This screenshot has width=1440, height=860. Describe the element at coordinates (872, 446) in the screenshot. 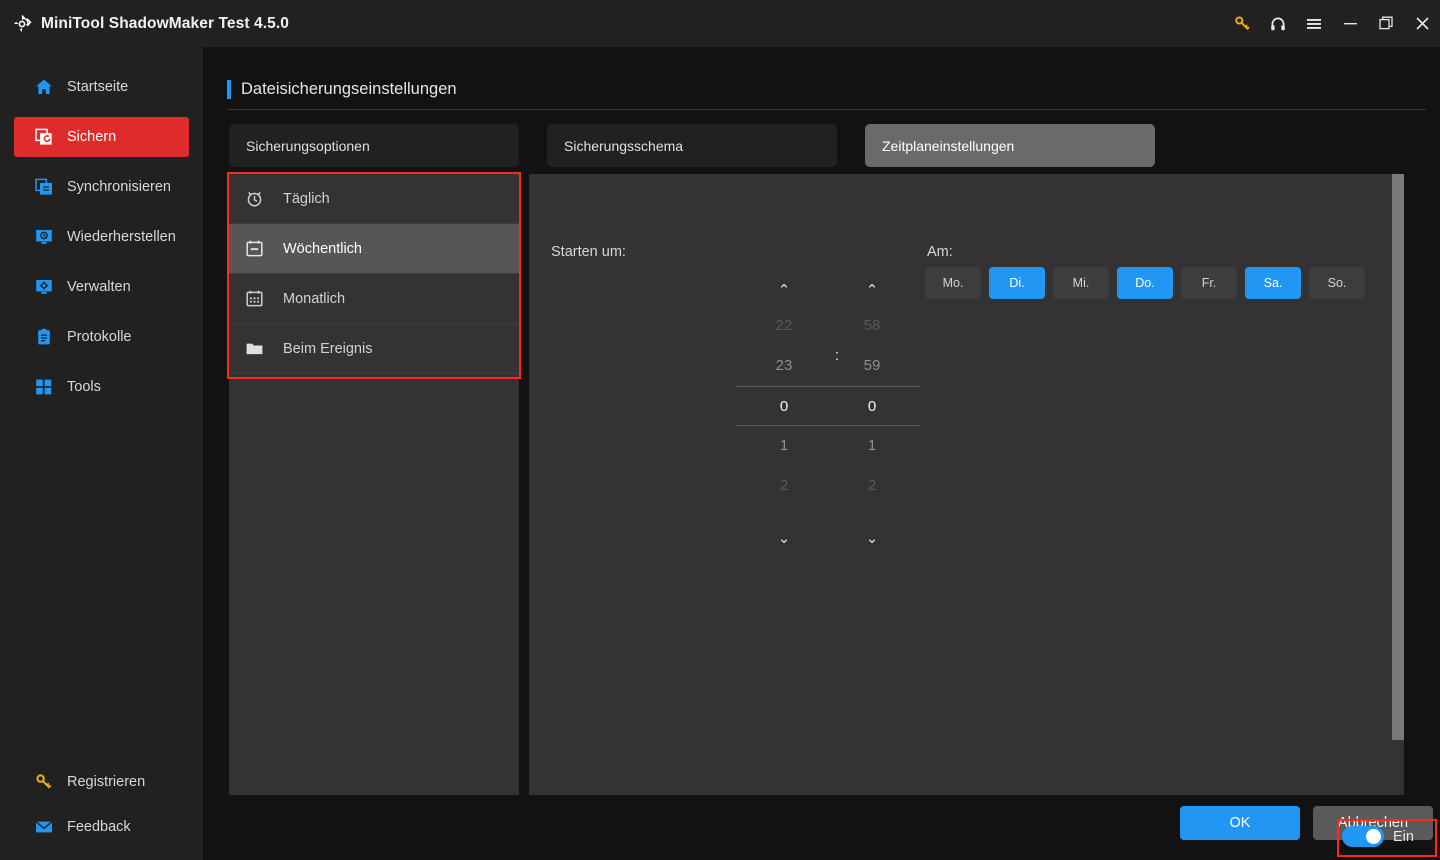

I see `minute-tick: 1` at that location.